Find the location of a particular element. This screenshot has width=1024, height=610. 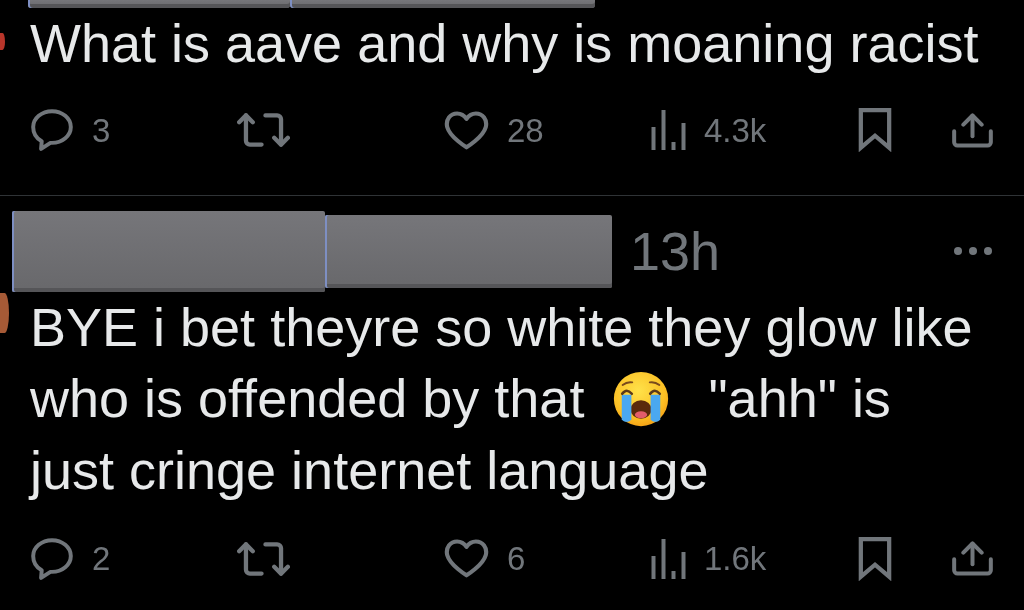

views-button: 4.3k is located at coordinates (709, 130).